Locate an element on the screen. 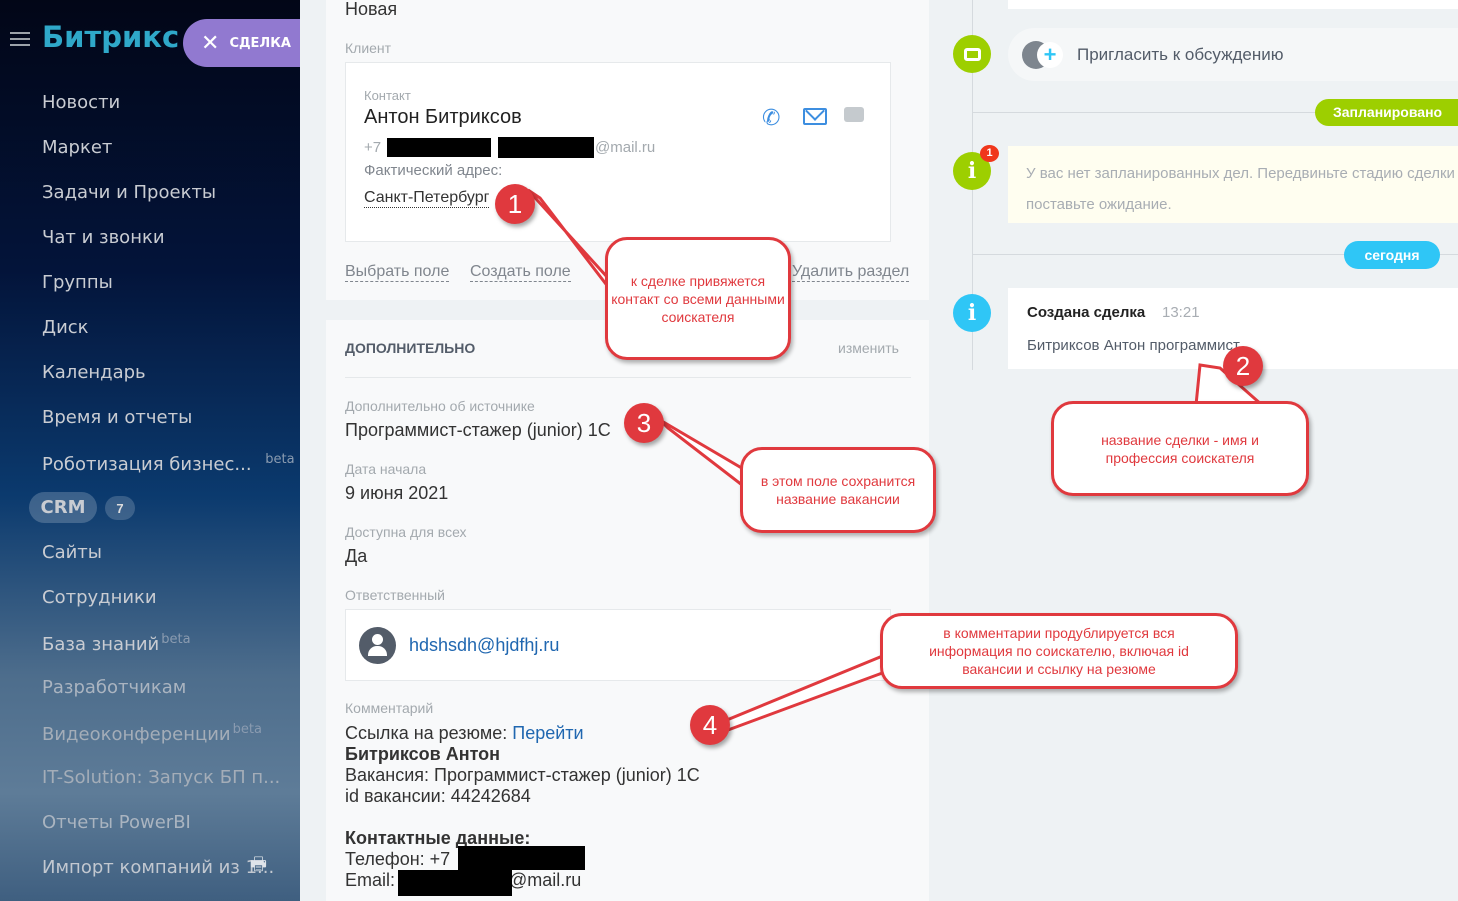  annotation-number-4: 4 is located at coordinates (710, 725).